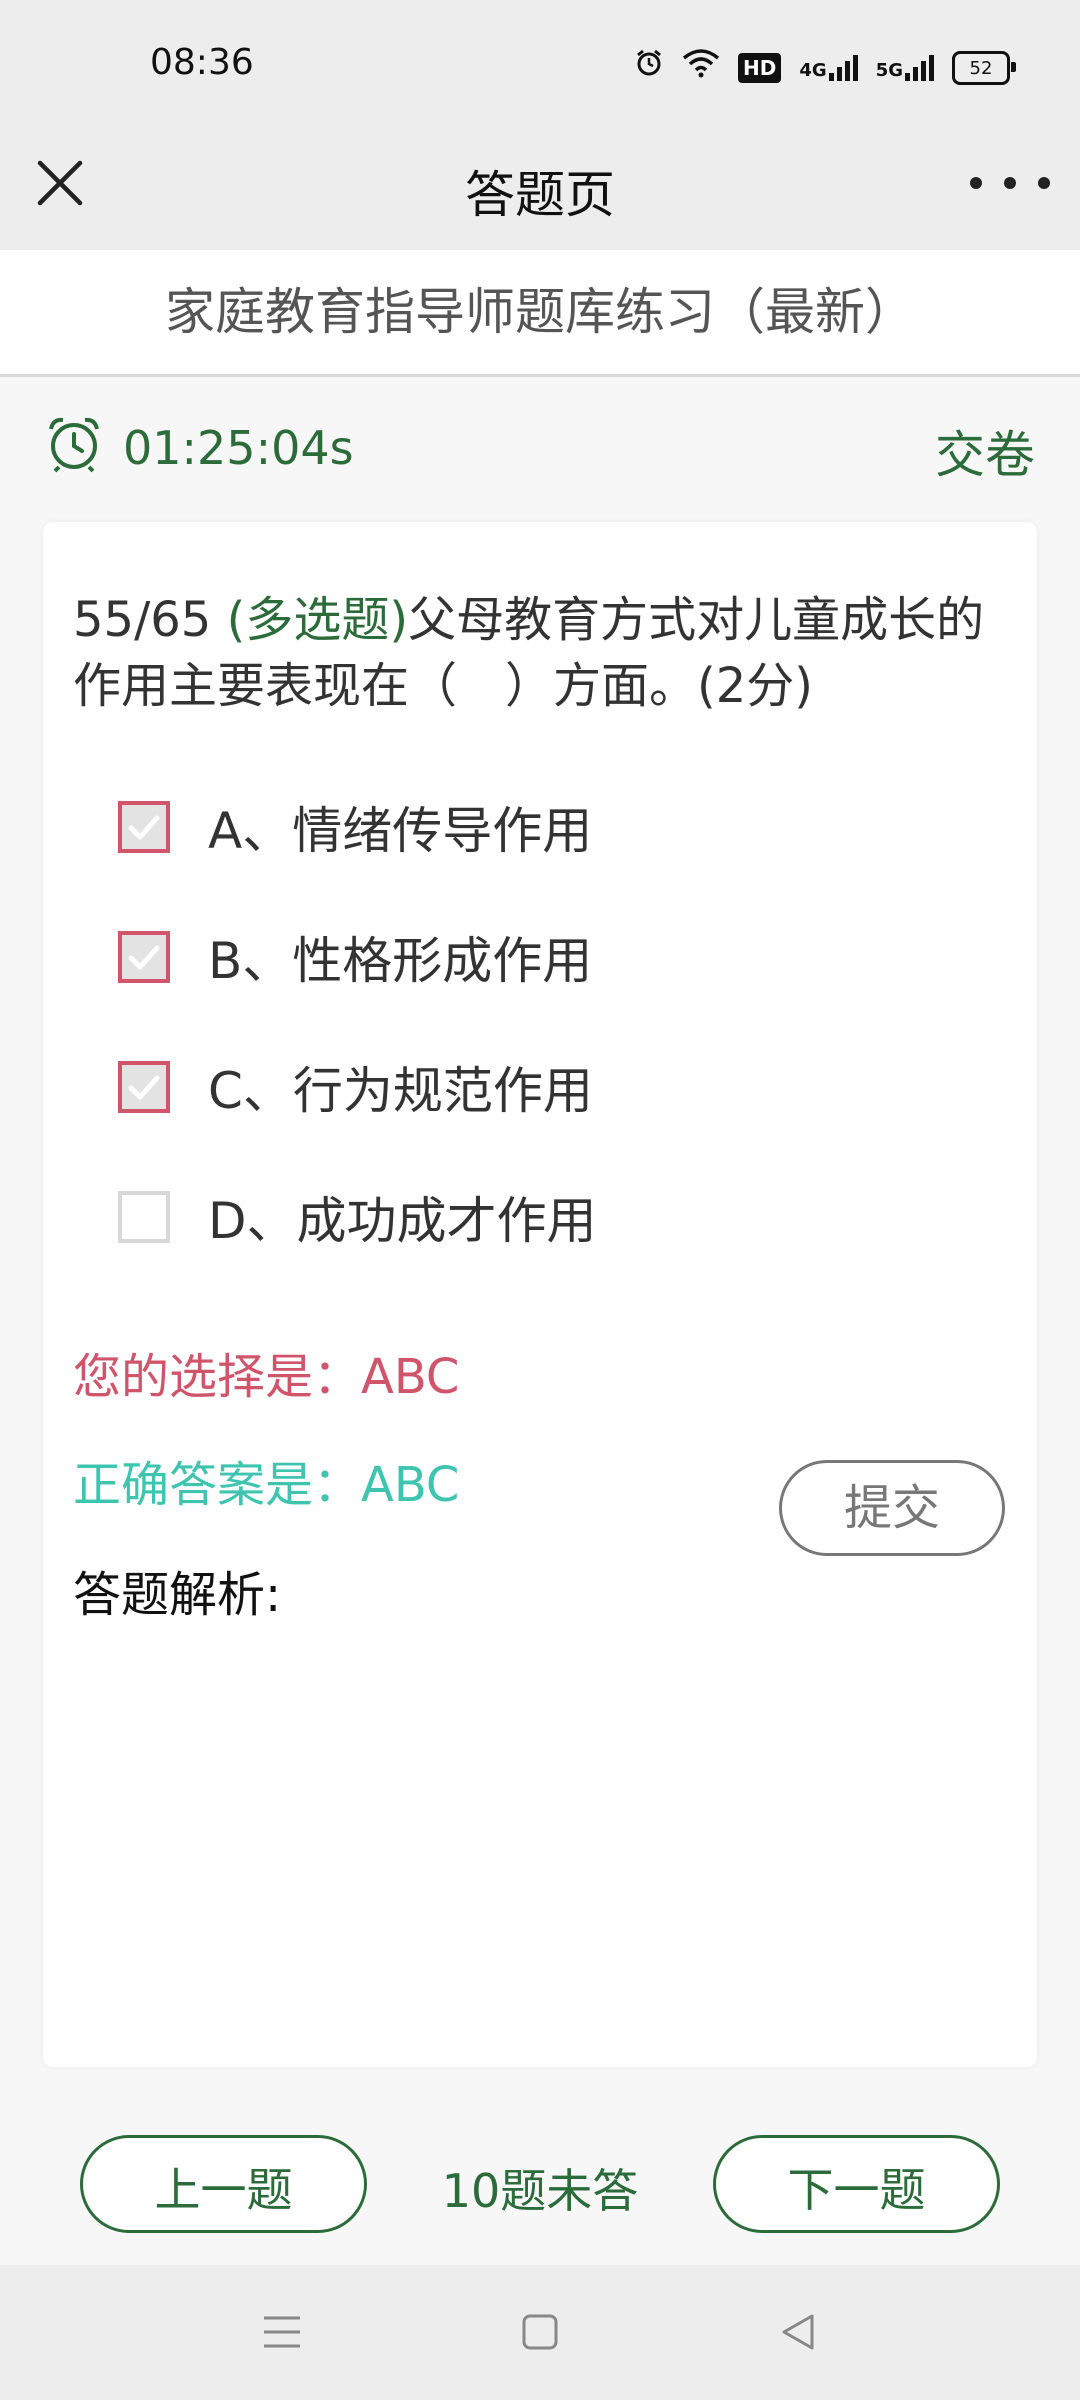 This screenshot has width=1080, height=2400. I want to click on submit-paper-button: 交卷, so click(985, 451).